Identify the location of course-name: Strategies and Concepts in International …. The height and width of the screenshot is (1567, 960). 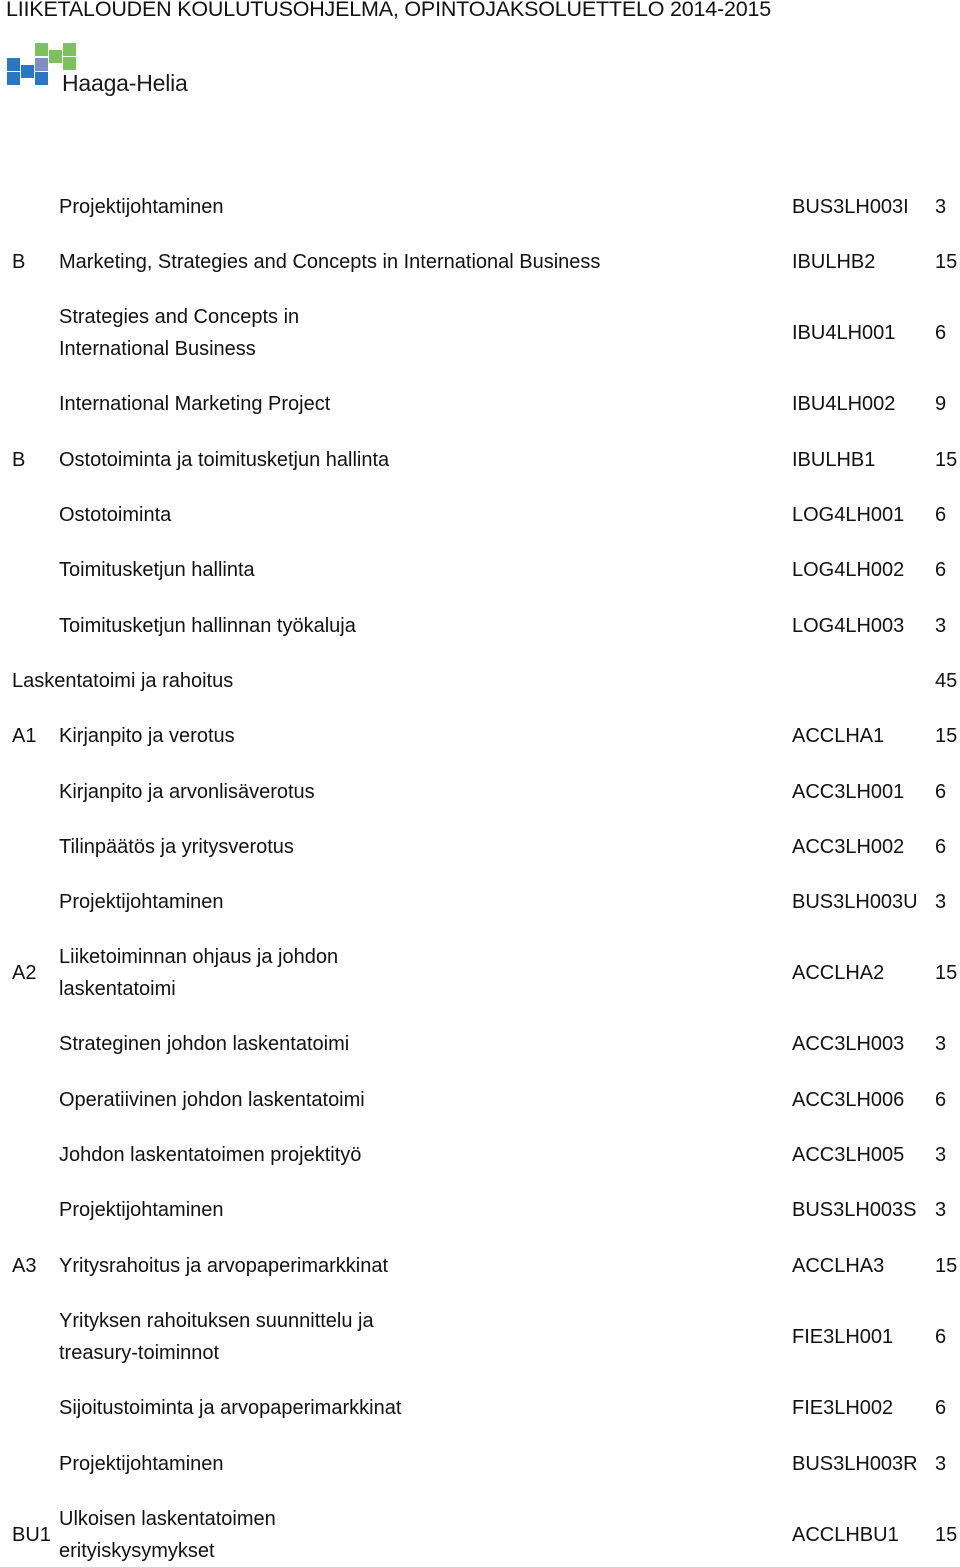
(179, 333).